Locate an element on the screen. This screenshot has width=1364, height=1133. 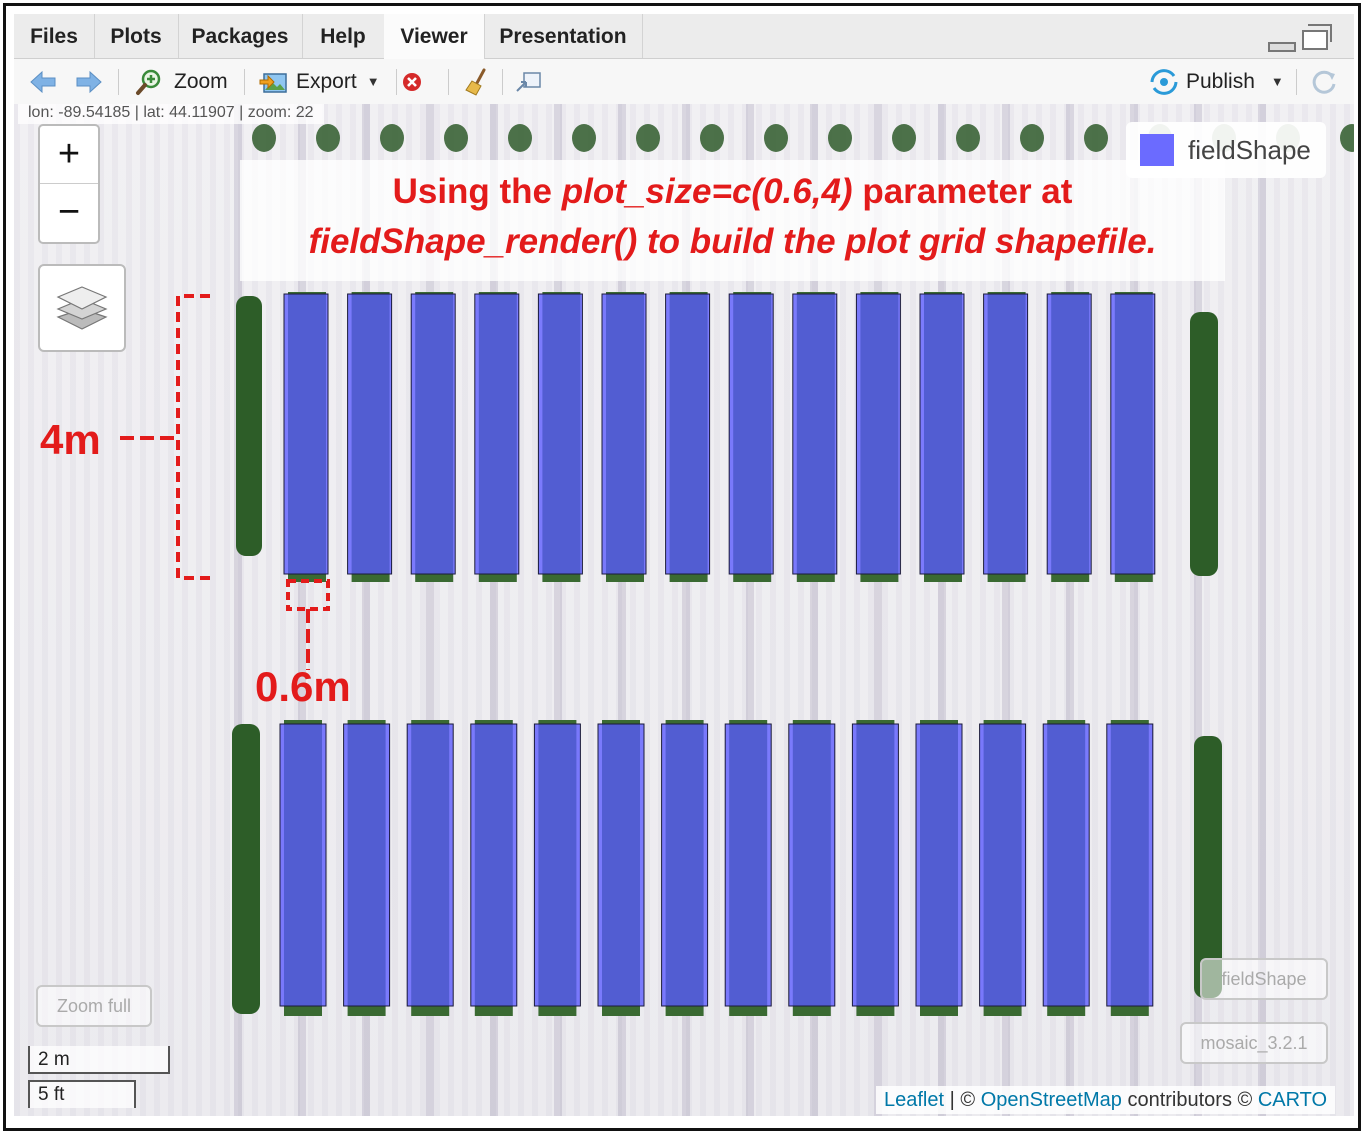
plot-width-label: 0.6m is located at coordinates (303, 686).